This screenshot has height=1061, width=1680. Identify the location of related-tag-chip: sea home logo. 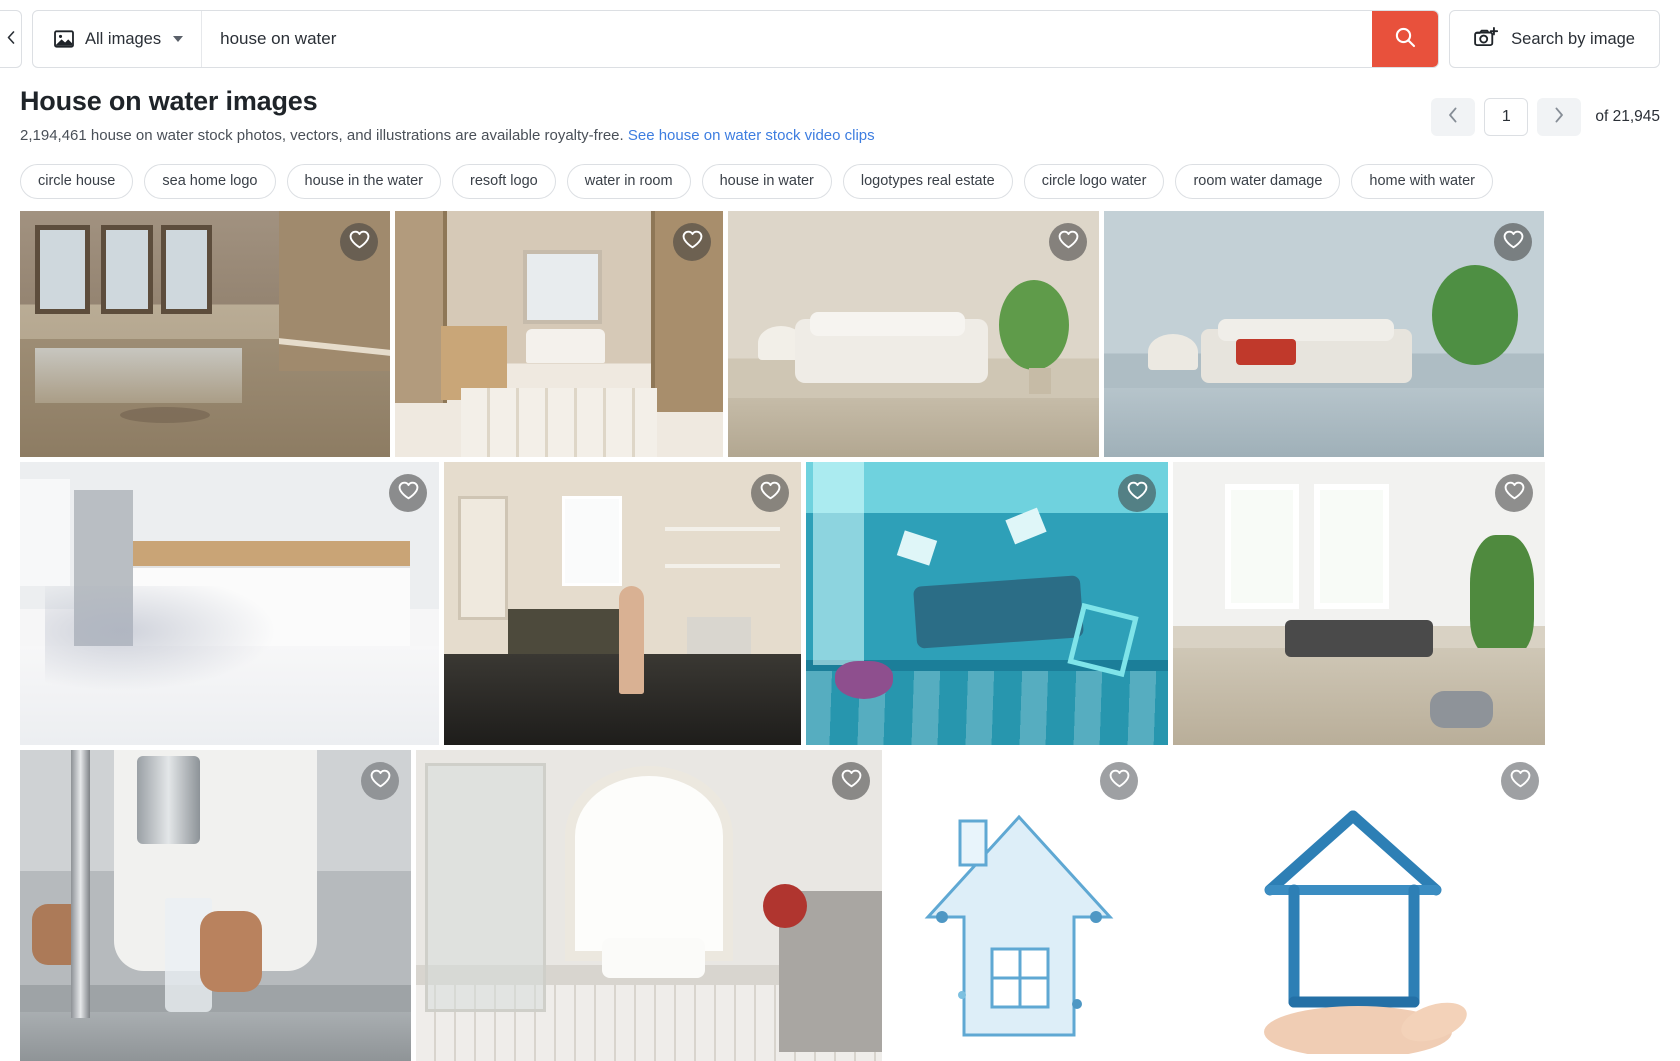
(210, 181).